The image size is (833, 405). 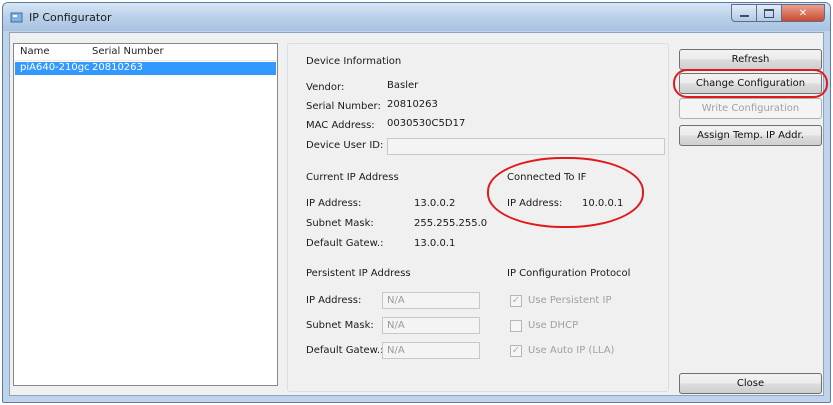 What do you see at coordinates (516, 351) in the screenshot?
I see `use-auto-ip-checkbox: ✓` at bounding box center [516, 351].